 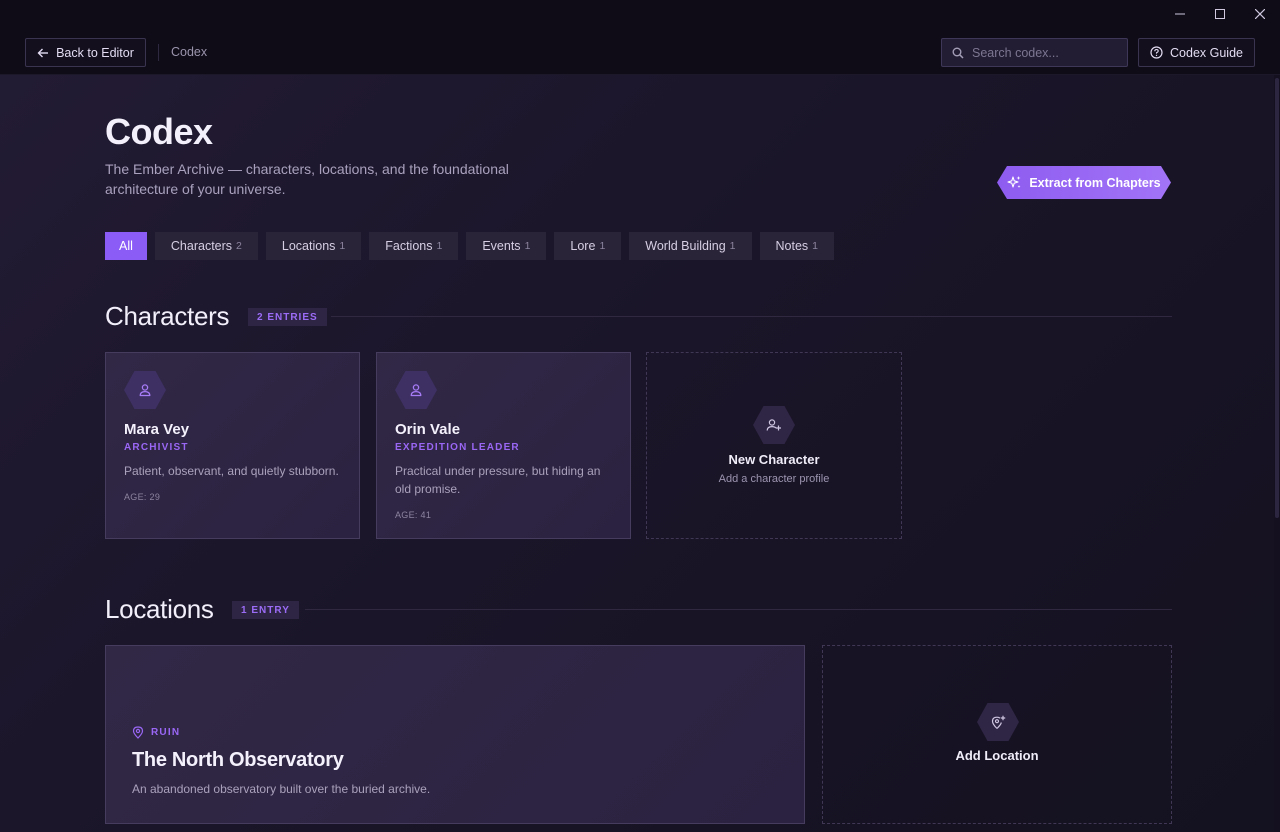 I want to click on page-title: Codex, so click(x=159, y=131).